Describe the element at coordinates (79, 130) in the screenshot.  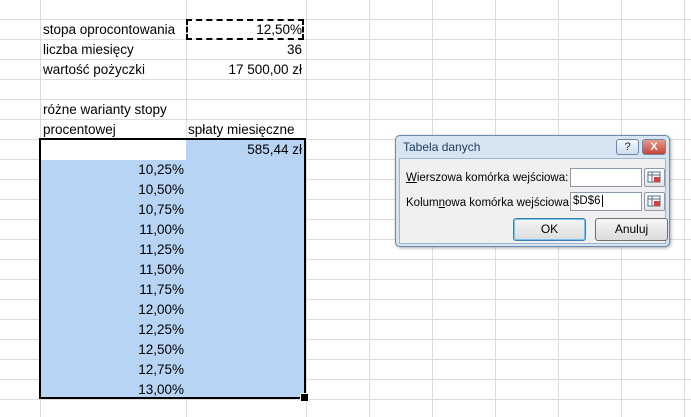
I see `header-variants-line2: procentowej` at that location.